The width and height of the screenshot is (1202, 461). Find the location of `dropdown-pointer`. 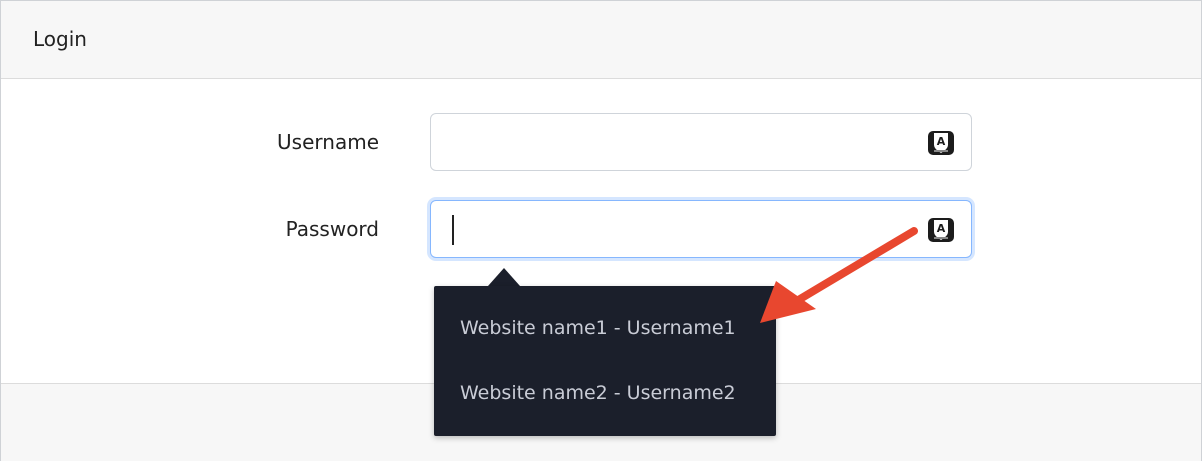

dropdown-pointer is located at coordinates (504, 277).